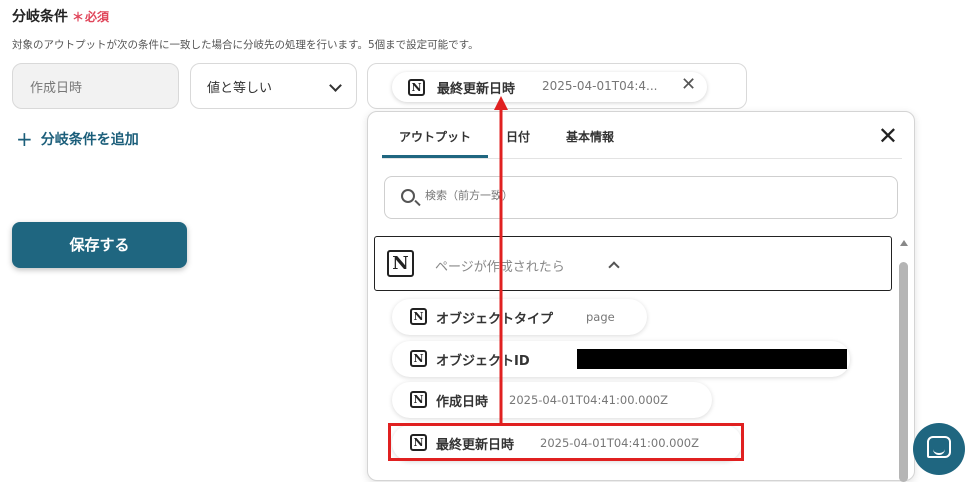 The image size is (973, 482). I want to click on chat-support-button, so click(939, 449).